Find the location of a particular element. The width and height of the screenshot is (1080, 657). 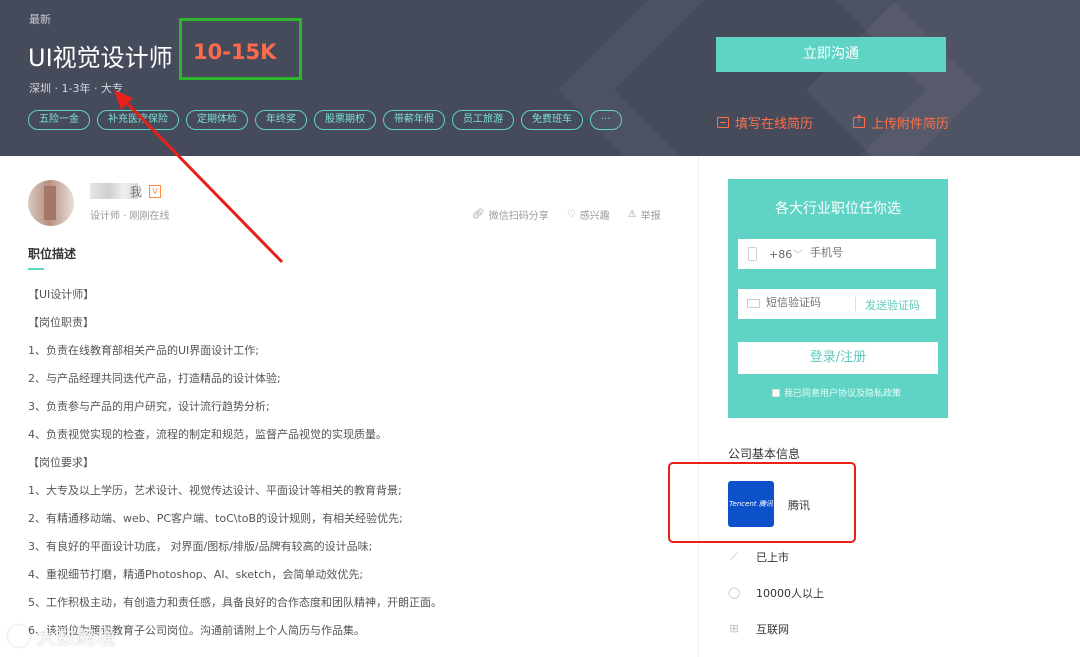

company-section-title: 公司基本信息 is located at coordinates (764, 454).